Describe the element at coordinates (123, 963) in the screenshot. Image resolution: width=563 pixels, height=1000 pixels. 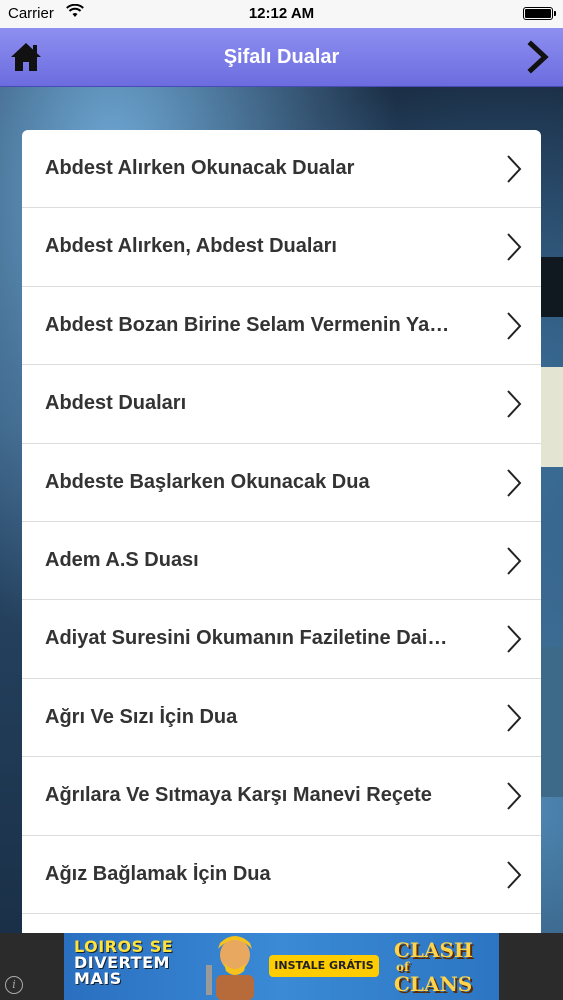
I see `ad-headline: LOIROS SE DIVERTEM MAIS` at that location.